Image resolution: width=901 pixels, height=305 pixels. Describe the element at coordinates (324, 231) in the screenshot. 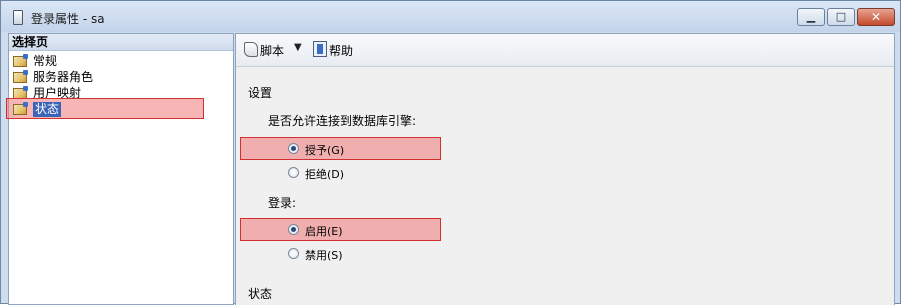

I see `enable-radio-label: 启用(E)` at that location.